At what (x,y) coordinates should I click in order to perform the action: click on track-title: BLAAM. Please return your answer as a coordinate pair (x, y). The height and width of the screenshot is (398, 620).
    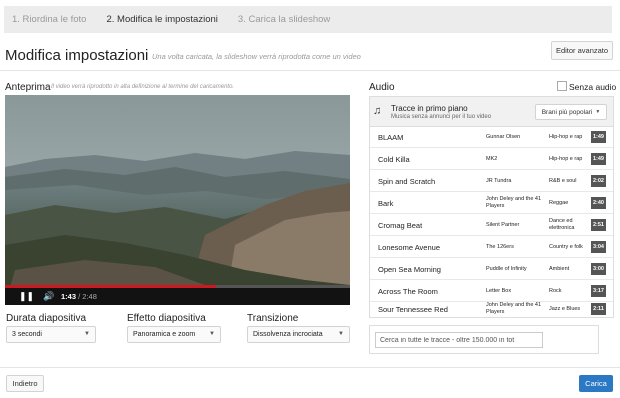
    Looking at the image, I should click on (391, 137).